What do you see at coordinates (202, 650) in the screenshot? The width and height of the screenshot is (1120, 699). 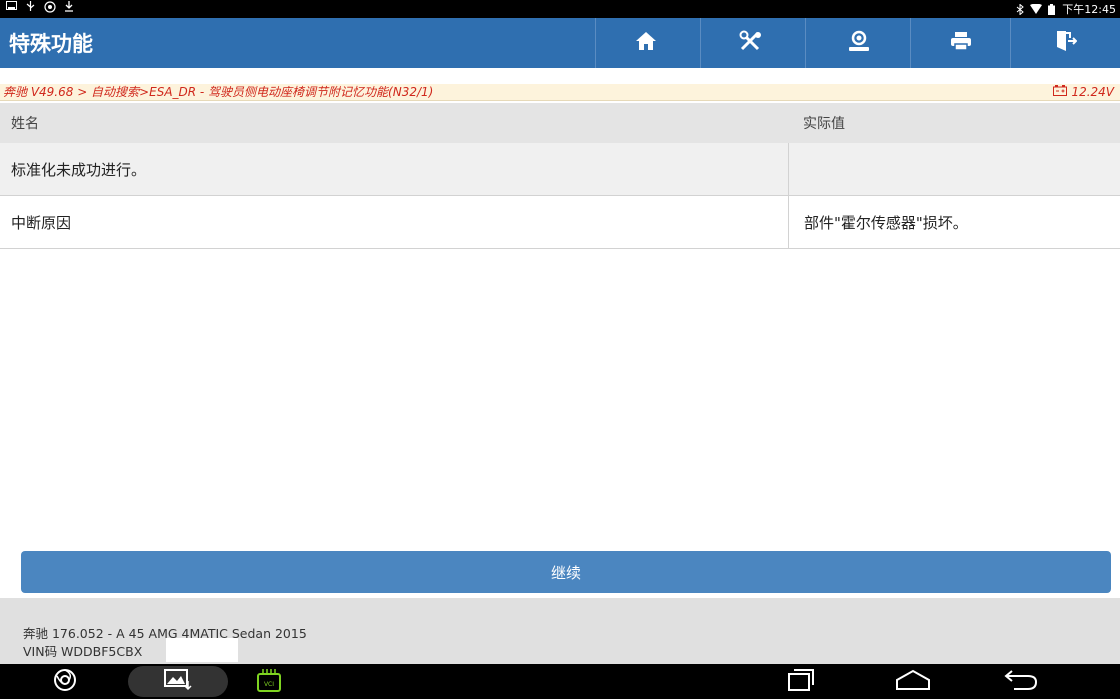 I see `vin-redaction` at bounding box center [202, 650].